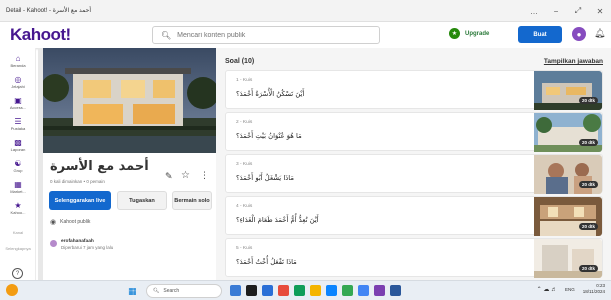  What do you see at coordinates (413, 59) in the screenshot?
I see `questions-header: Soal (10) Tampilkan jawaban` at bounding box center [413, 59].